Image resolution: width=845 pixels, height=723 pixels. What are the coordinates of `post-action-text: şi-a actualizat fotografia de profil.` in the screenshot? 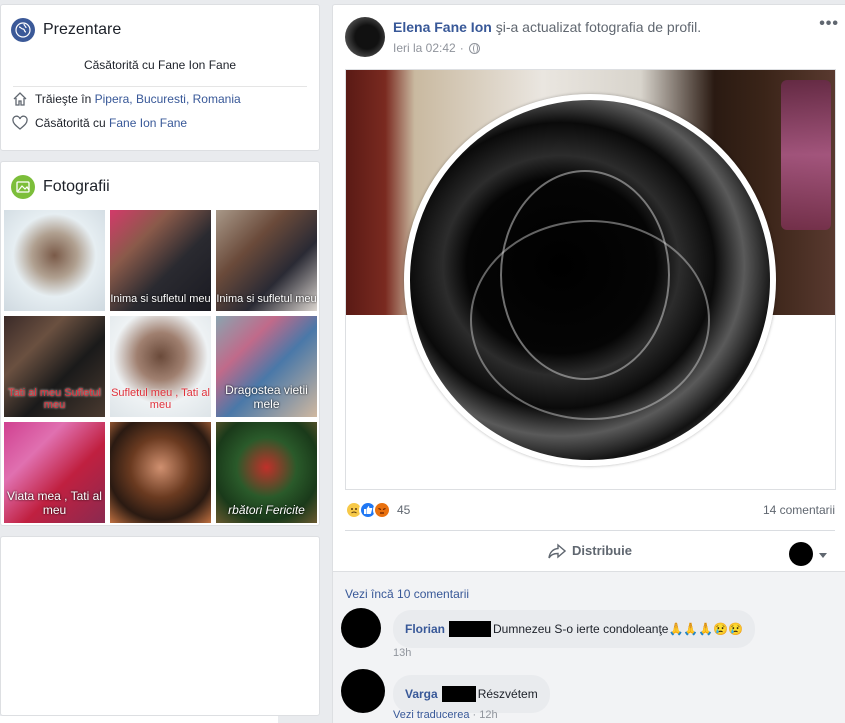 It's located at (598, 27).